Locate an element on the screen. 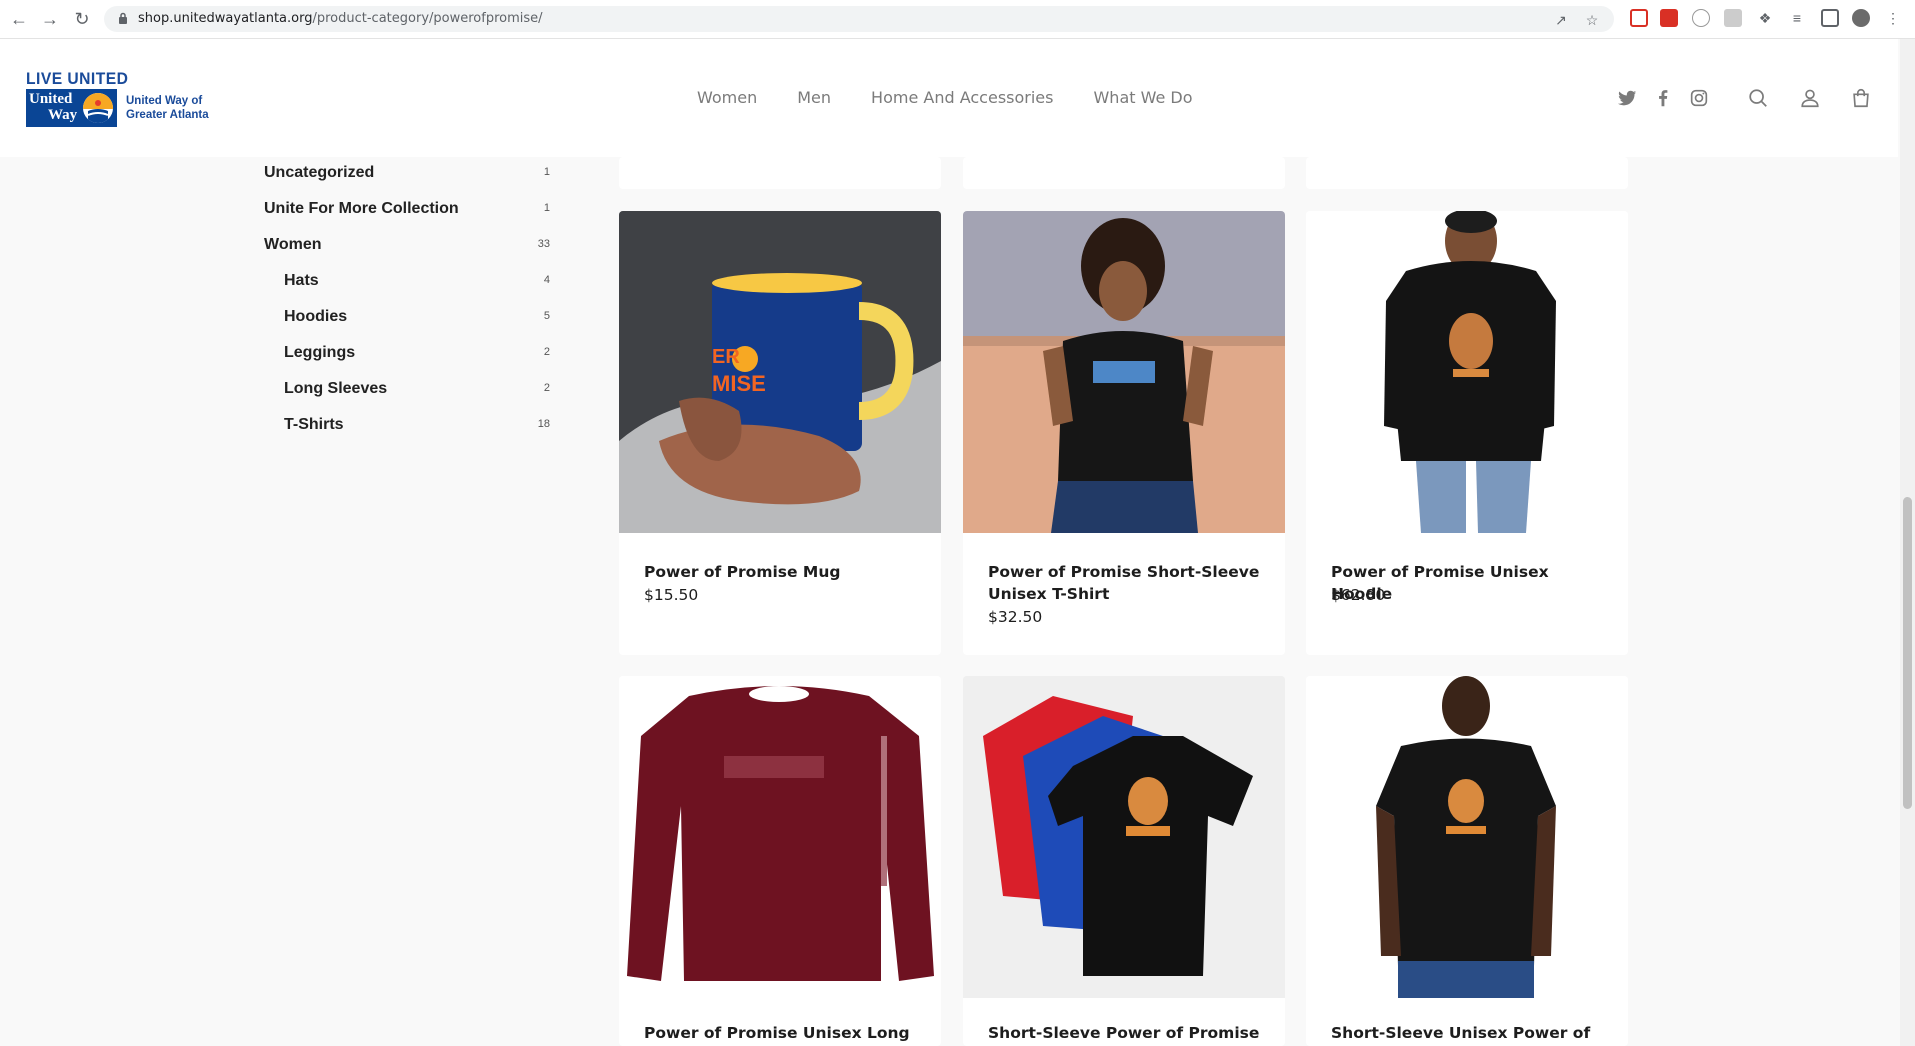  product-price: $15.50 is located at coordinates (671, 595).